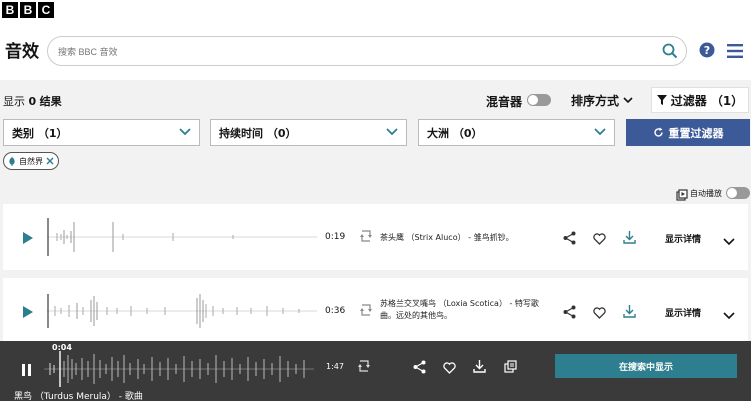 The width and height of the screenshot is (751, 401). Describe the element at coordinates (12, 161) in the screenshot. I see `leaf-icon` at that location.